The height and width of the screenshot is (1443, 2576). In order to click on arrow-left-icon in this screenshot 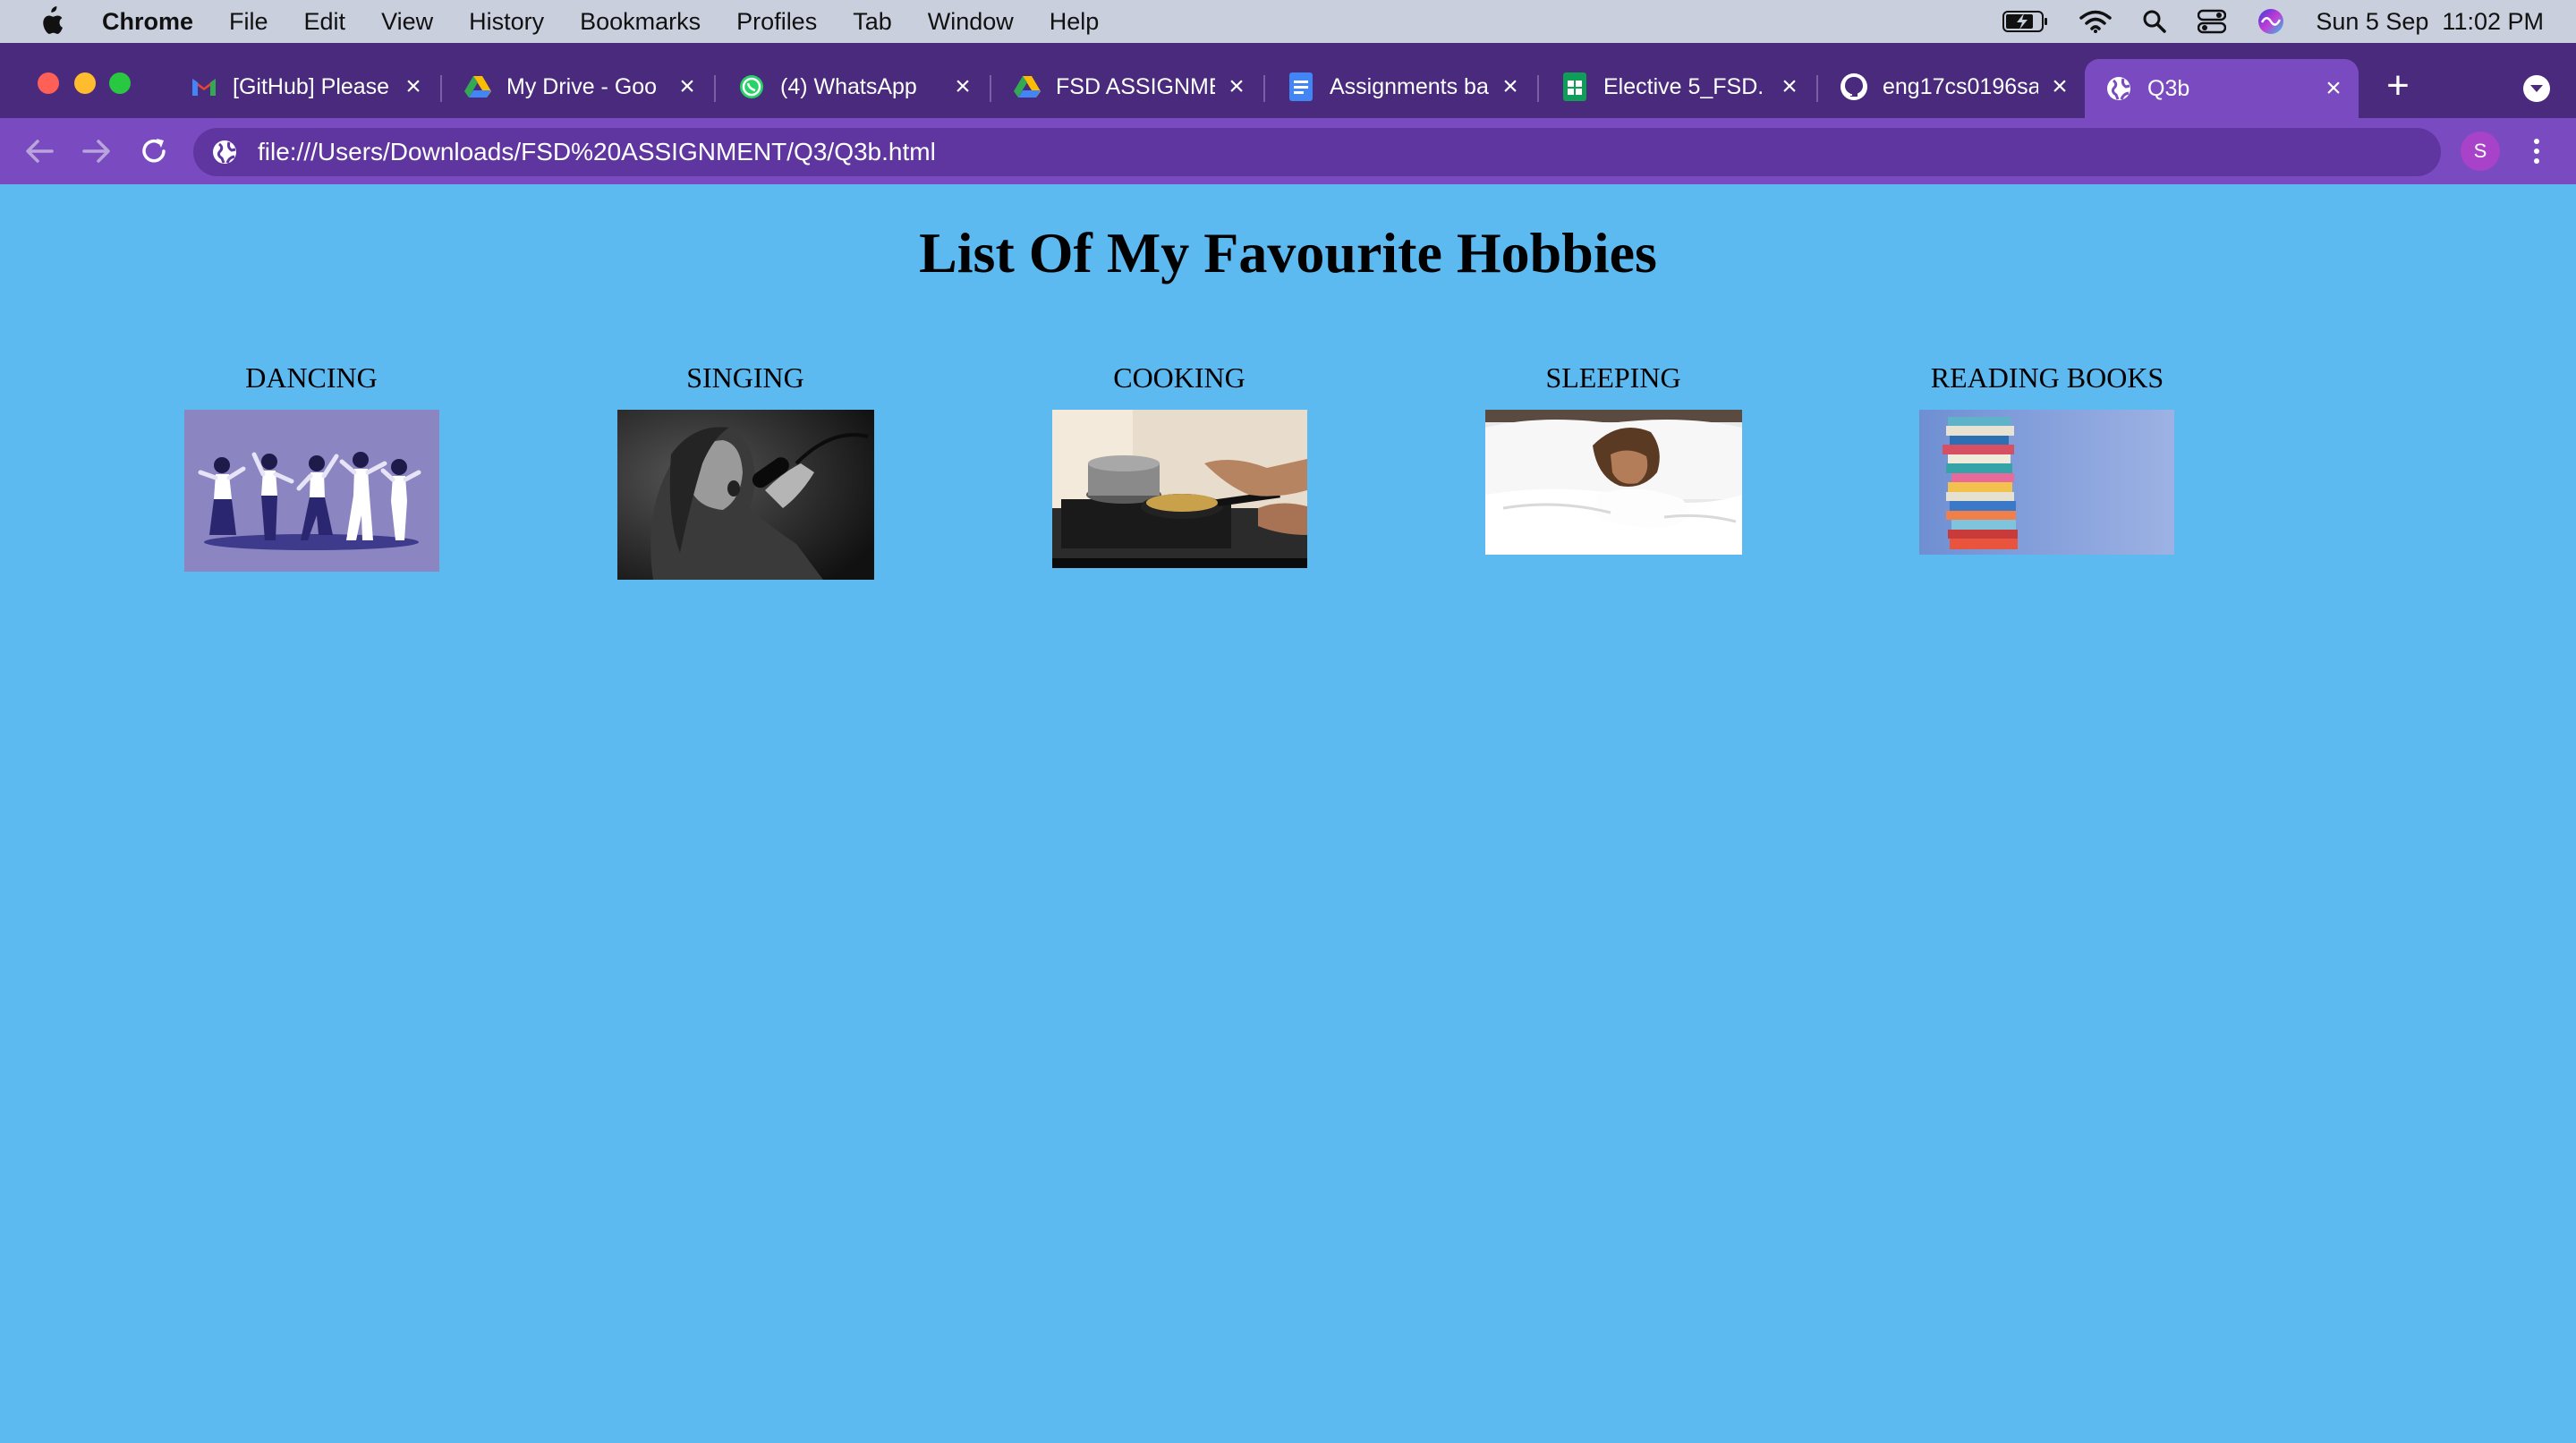, I will do `click(40, 152)`.